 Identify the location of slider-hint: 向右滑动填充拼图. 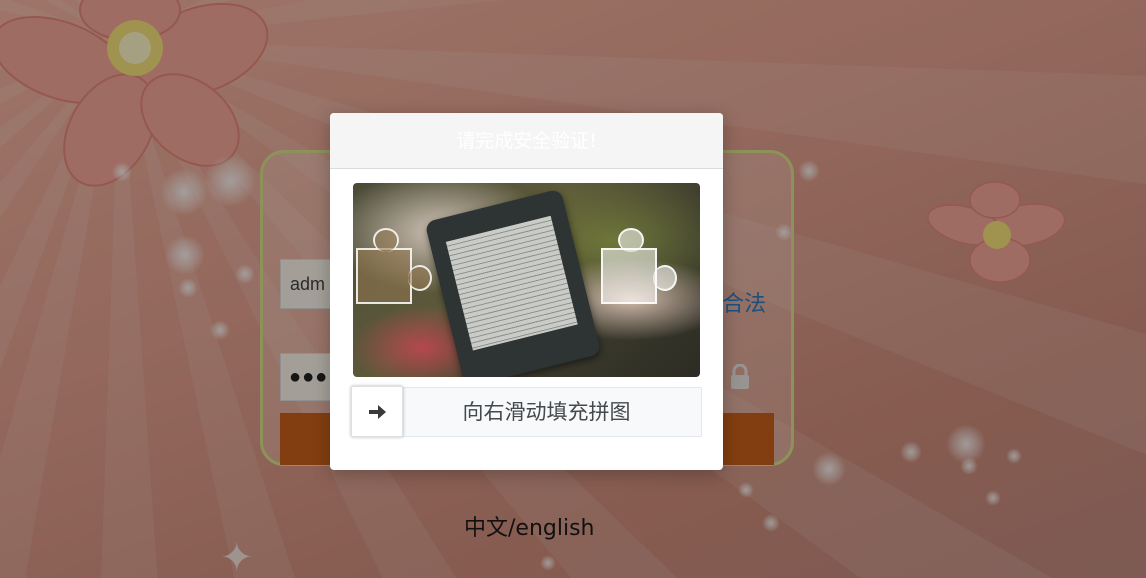
(546, 412).